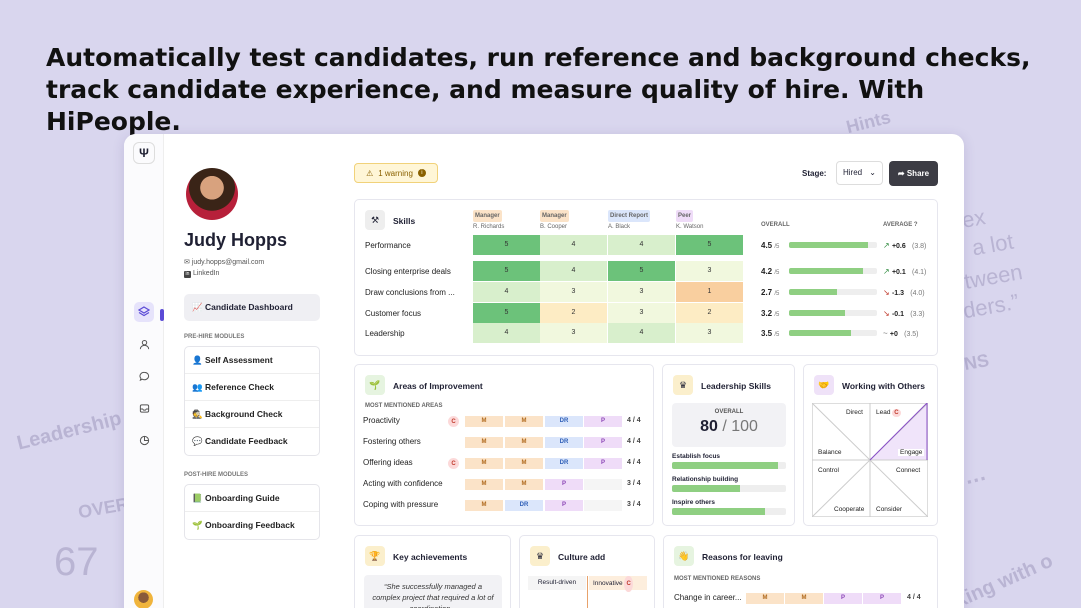 This screenshot has height=608, width=1081. Describe the element at coordinates (144, 376) in the screenshot. I see `chat-icon` at that location.